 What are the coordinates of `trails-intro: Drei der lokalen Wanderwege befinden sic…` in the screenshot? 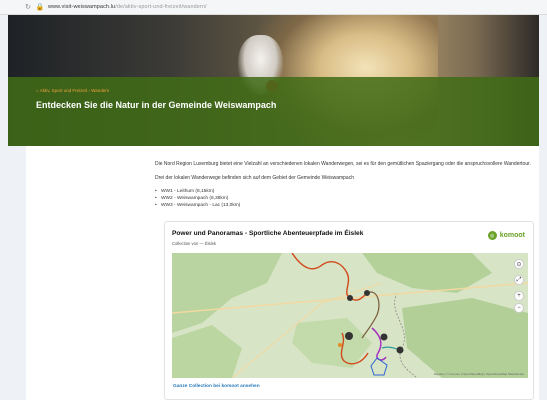 It's located at (254, 178).